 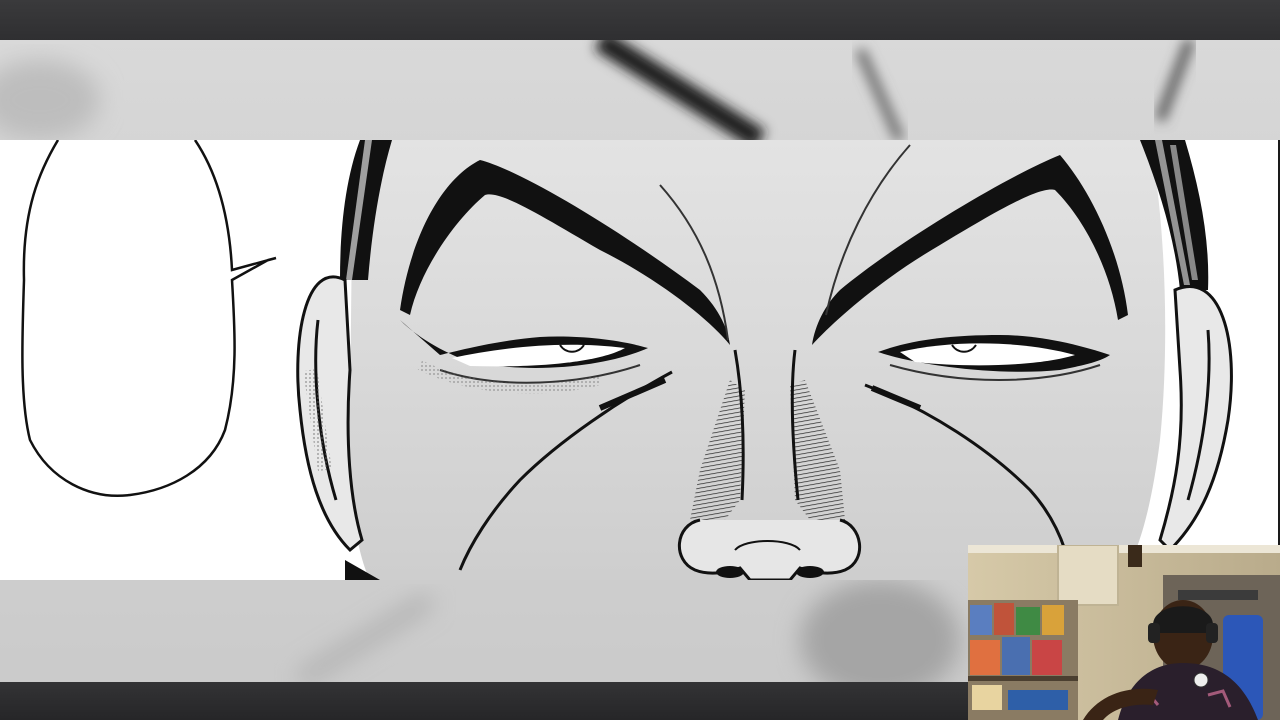 I want to click on ear-right, so click(x=1195, y=419).